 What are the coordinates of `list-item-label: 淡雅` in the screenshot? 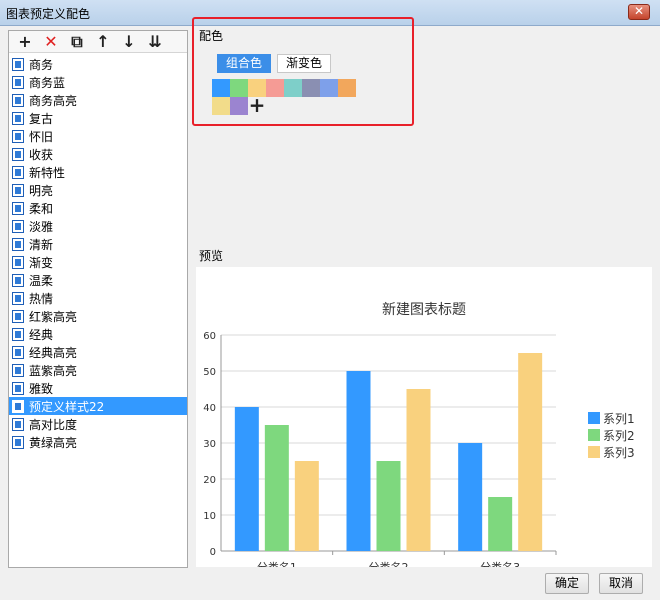 It's located at (41, 226).